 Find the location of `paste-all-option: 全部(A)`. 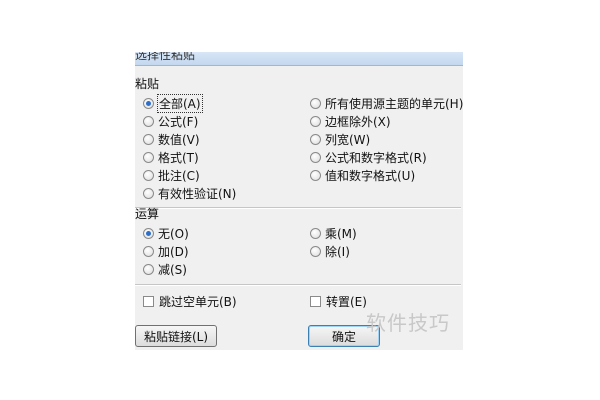

paste-all-option: 全部(A) is located at coordinates (173, 103).